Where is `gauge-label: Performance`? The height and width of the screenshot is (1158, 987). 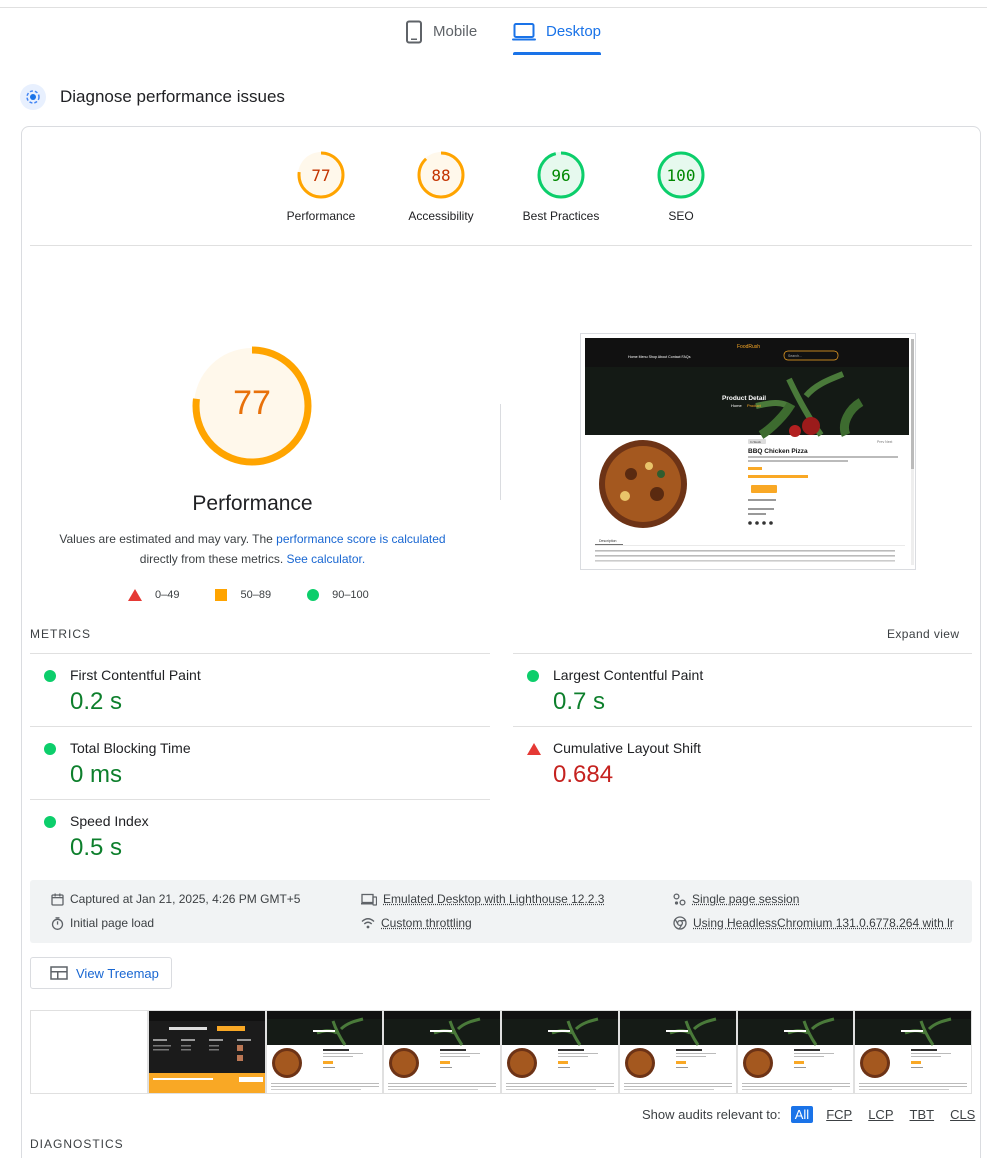
gauge-label: Performance is located at coordinates (321, 216).